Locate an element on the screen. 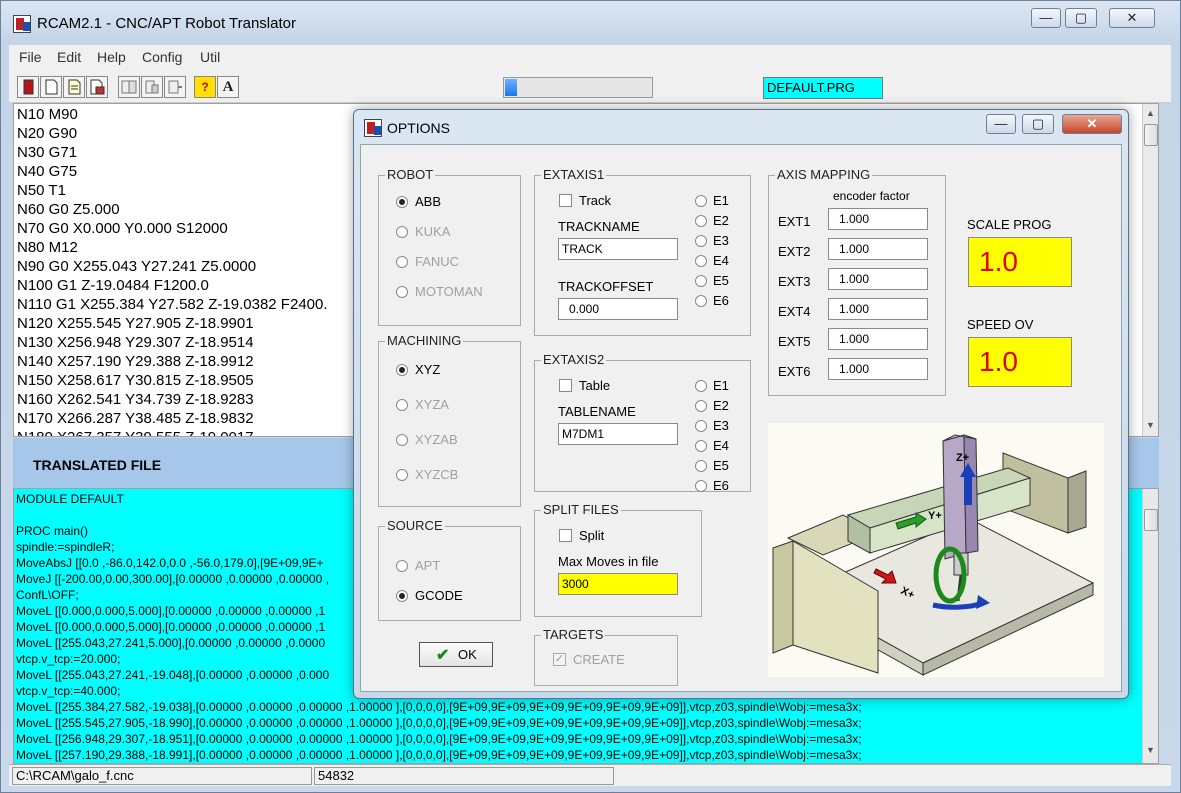 This screenshot has width=1181, height=793. translated-code-line: ConfL\OFF; is located at coordinates (47, 595).